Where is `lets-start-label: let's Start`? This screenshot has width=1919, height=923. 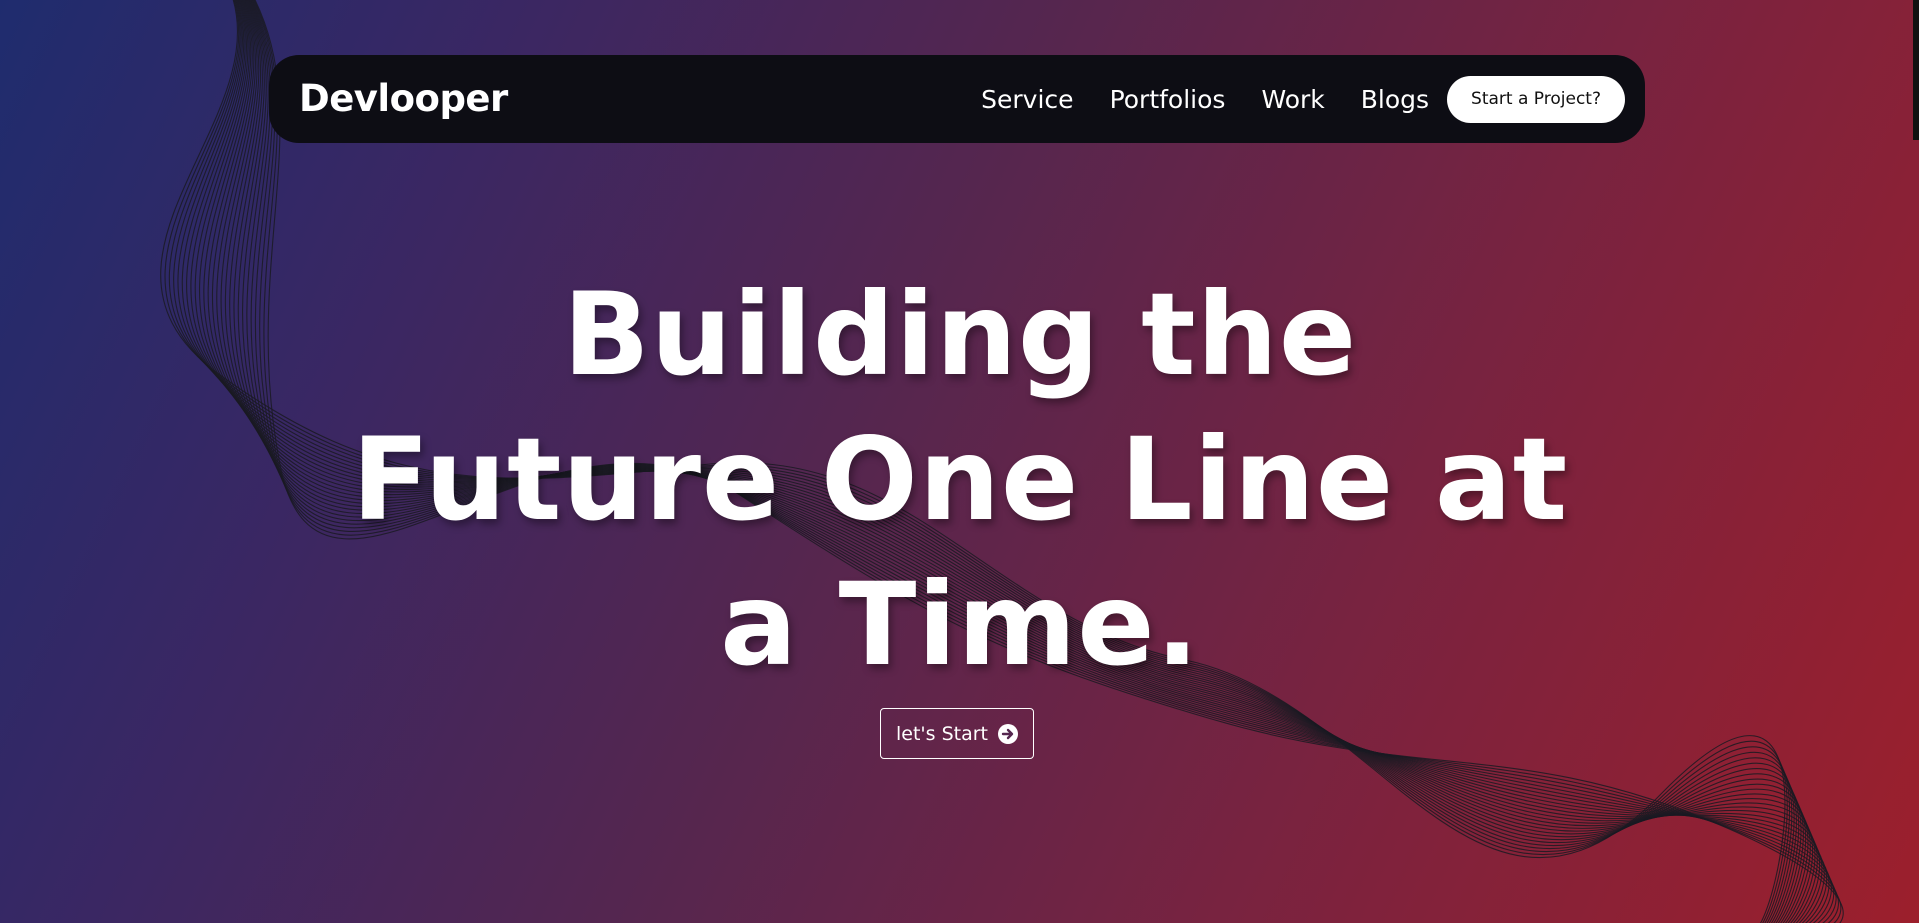 lets-start-label: let's Start is located at coordinates (942, 733).